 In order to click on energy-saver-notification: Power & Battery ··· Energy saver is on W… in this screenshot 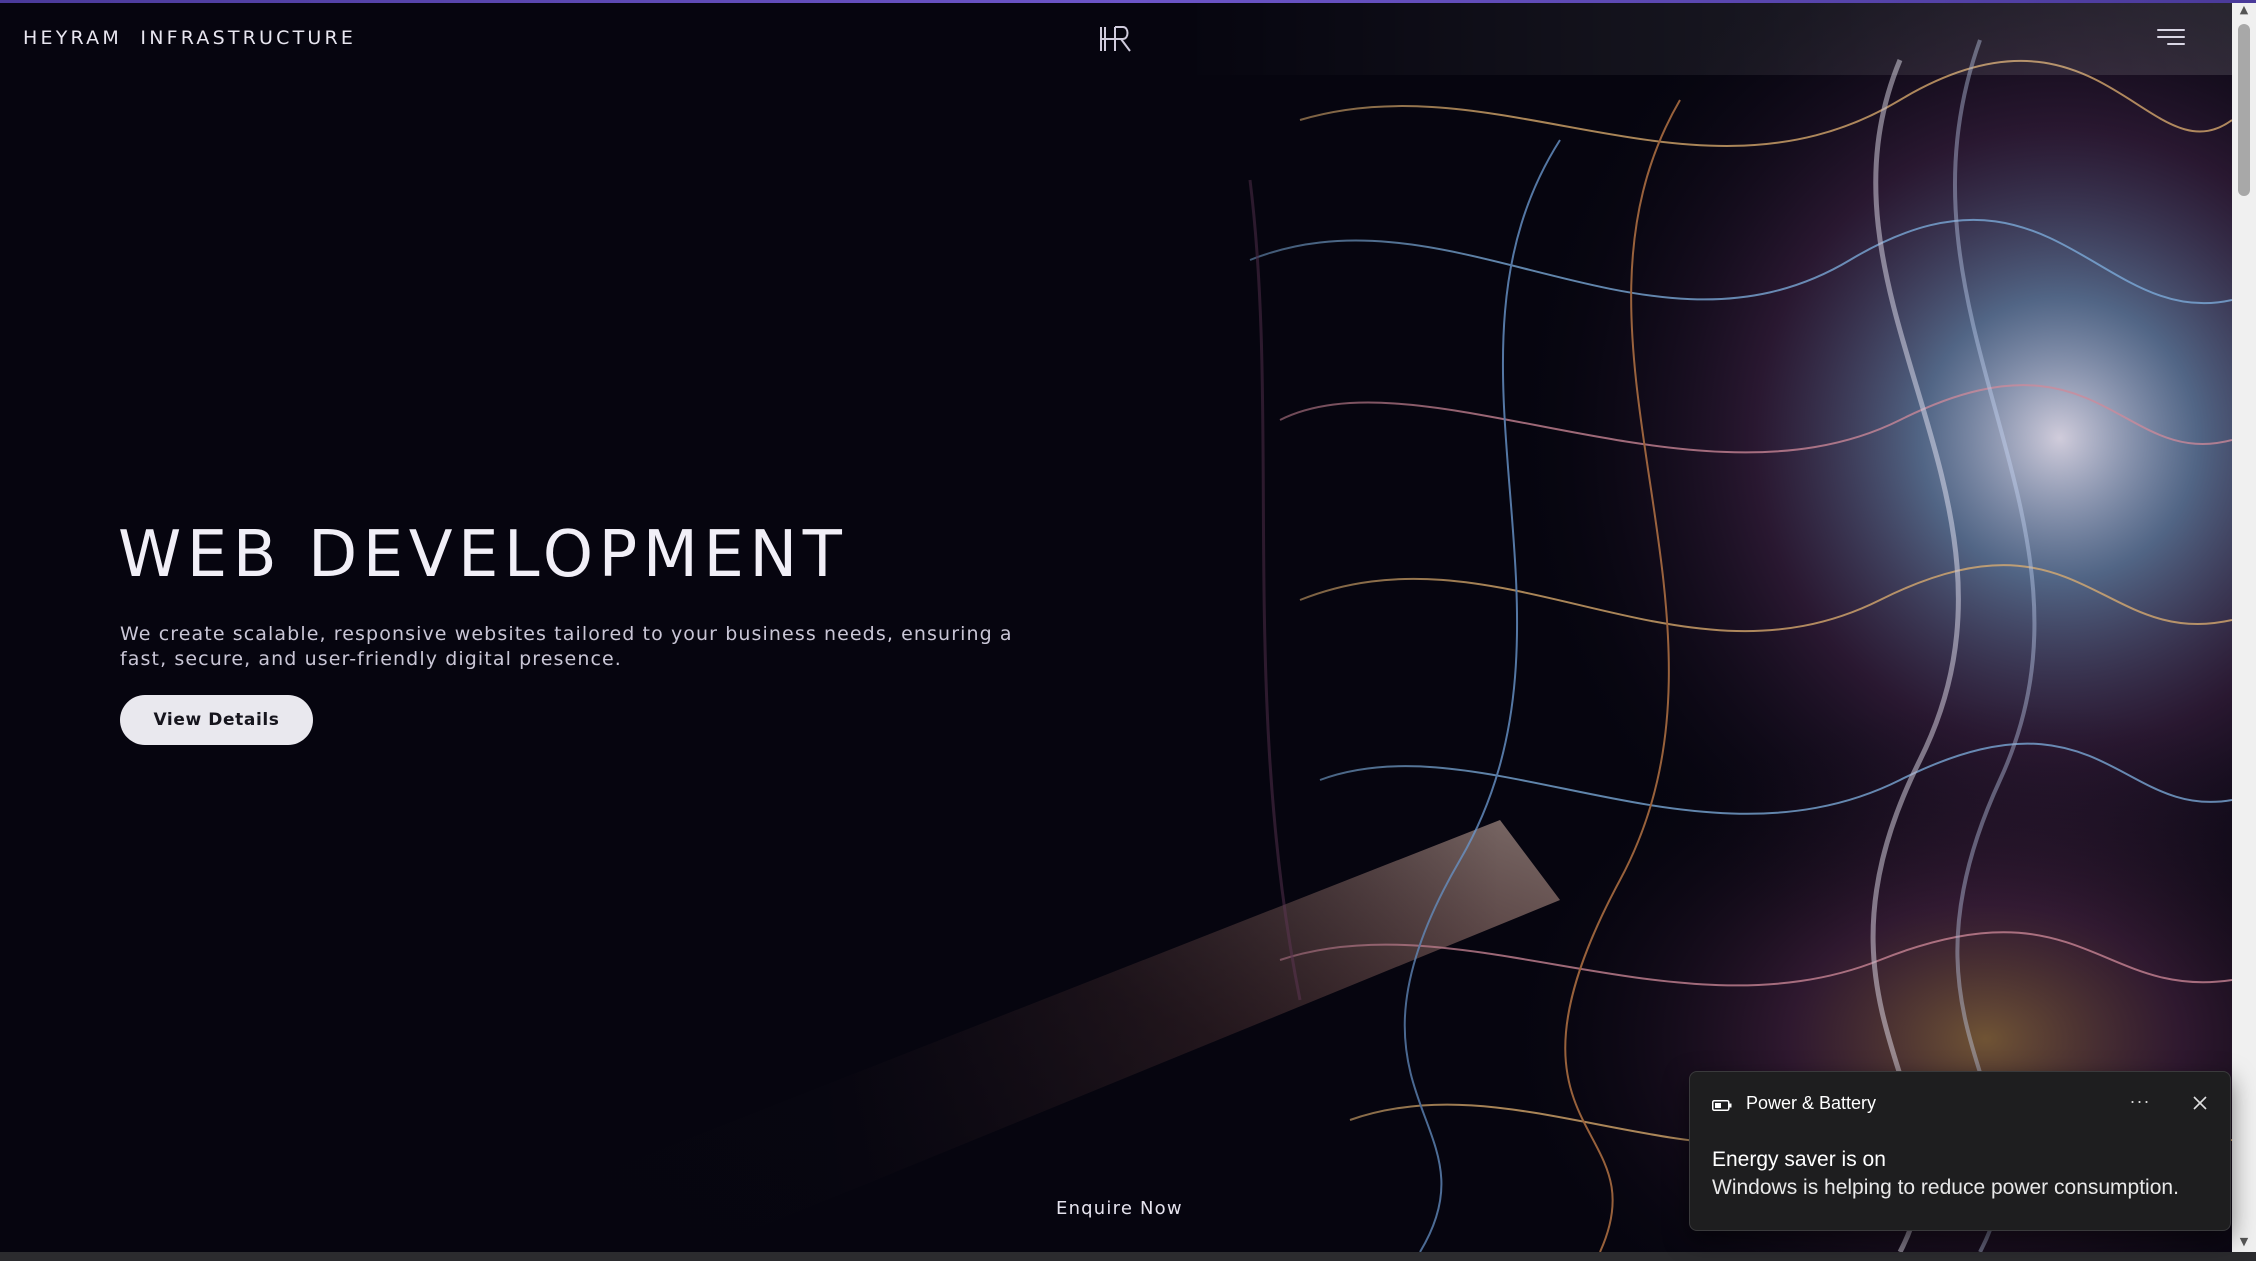, I will do `click(1960, 1151)`.